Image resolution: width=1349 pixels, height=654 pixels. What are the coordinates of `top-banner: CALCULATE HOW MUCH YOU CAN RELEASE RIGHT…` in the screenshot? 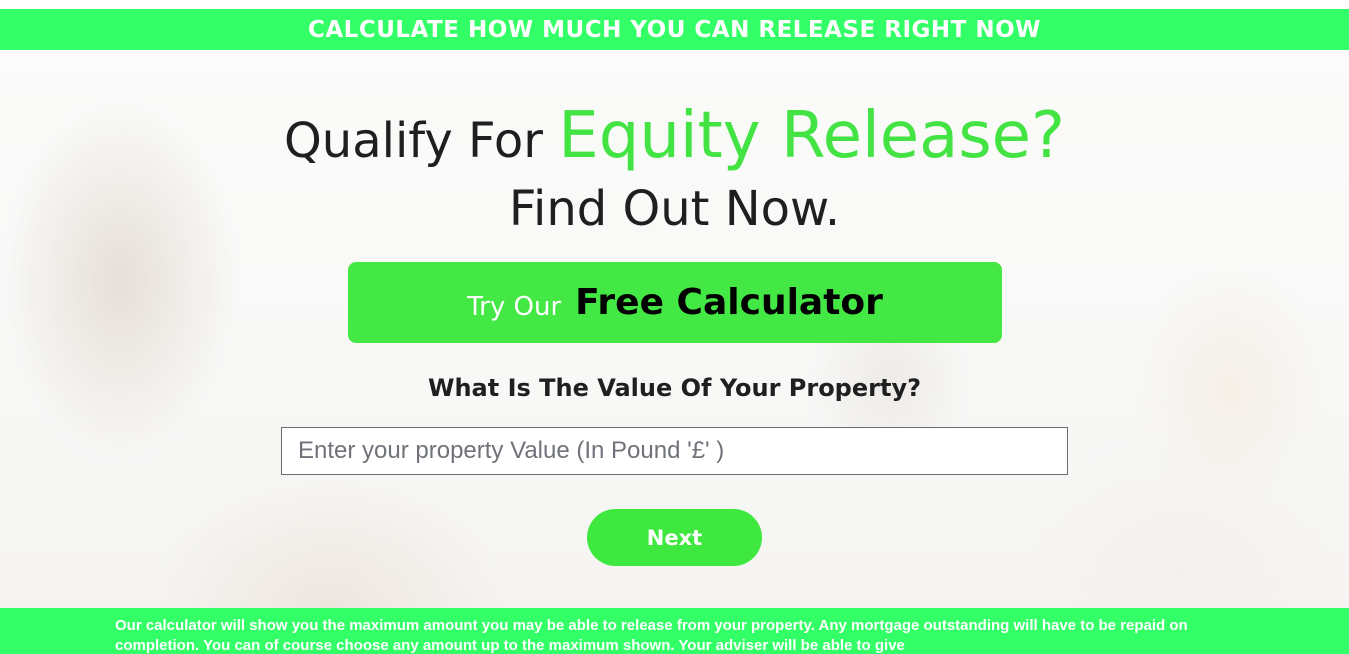 It's located at (674, 29).